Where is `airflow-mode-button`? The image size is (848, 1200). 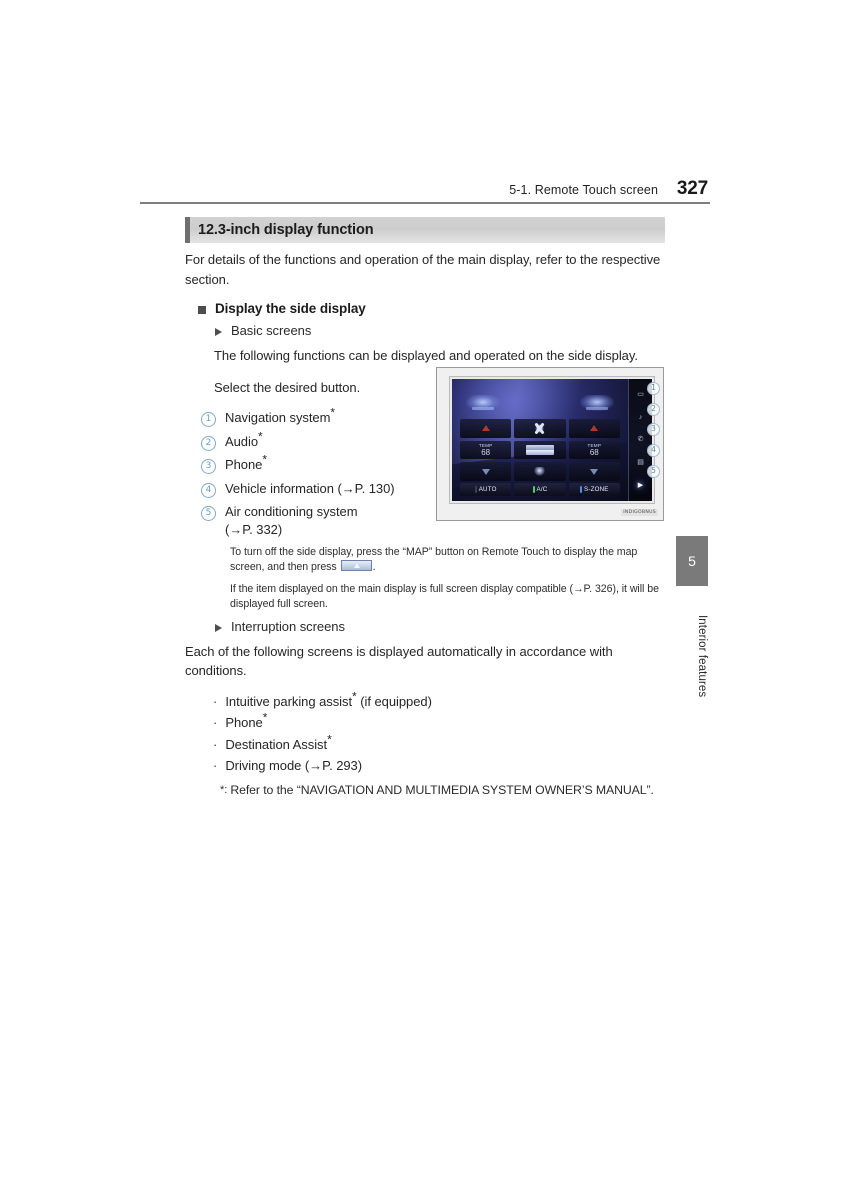
airflow-mode-button is located at coordinates (540, 471).